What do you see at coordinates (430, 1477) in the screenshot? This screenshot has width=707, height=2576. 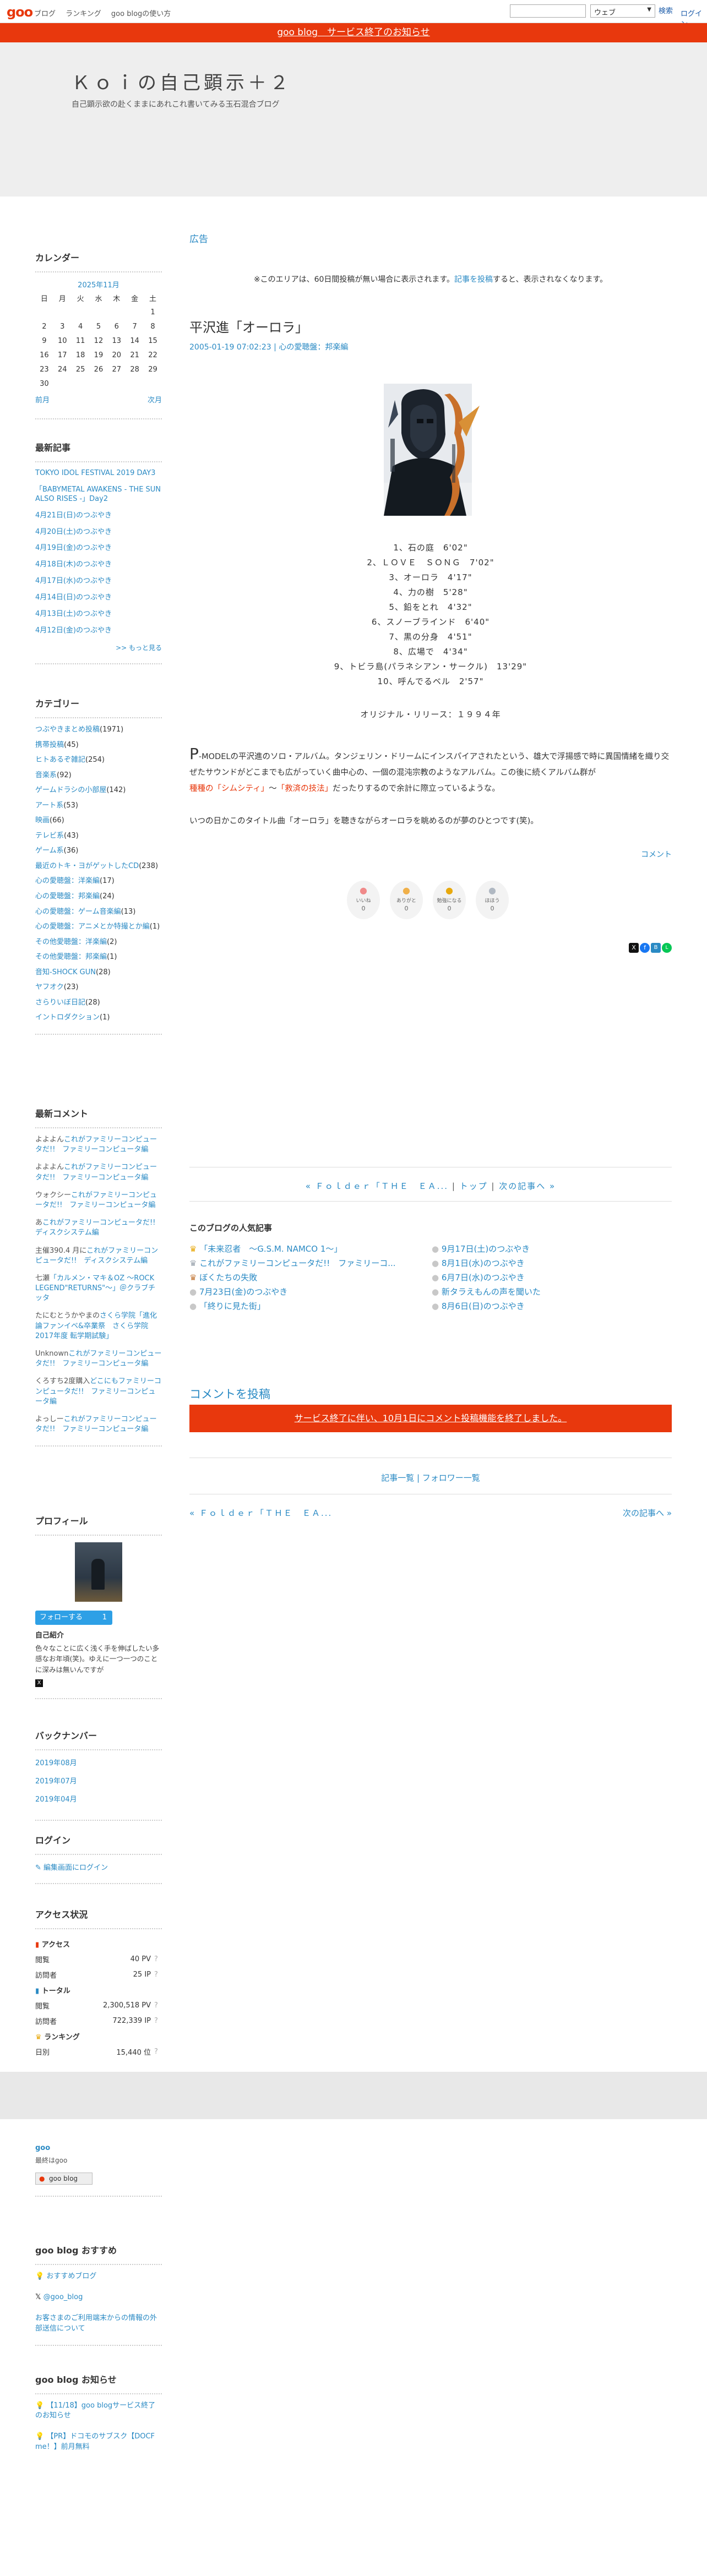 I see `footer-links: 記事一覧 | フォロワー一覧` at bounding box center [430, 1477].